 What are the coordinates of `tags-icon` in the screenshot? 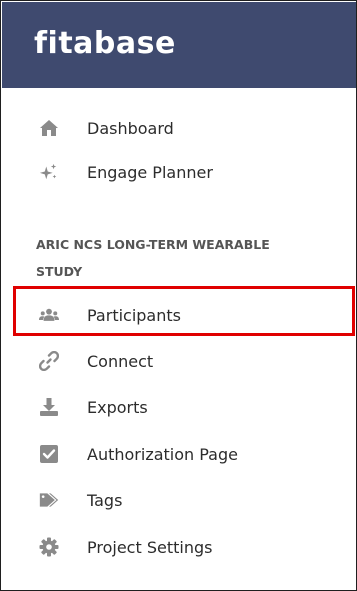 It's located at (49, 500).